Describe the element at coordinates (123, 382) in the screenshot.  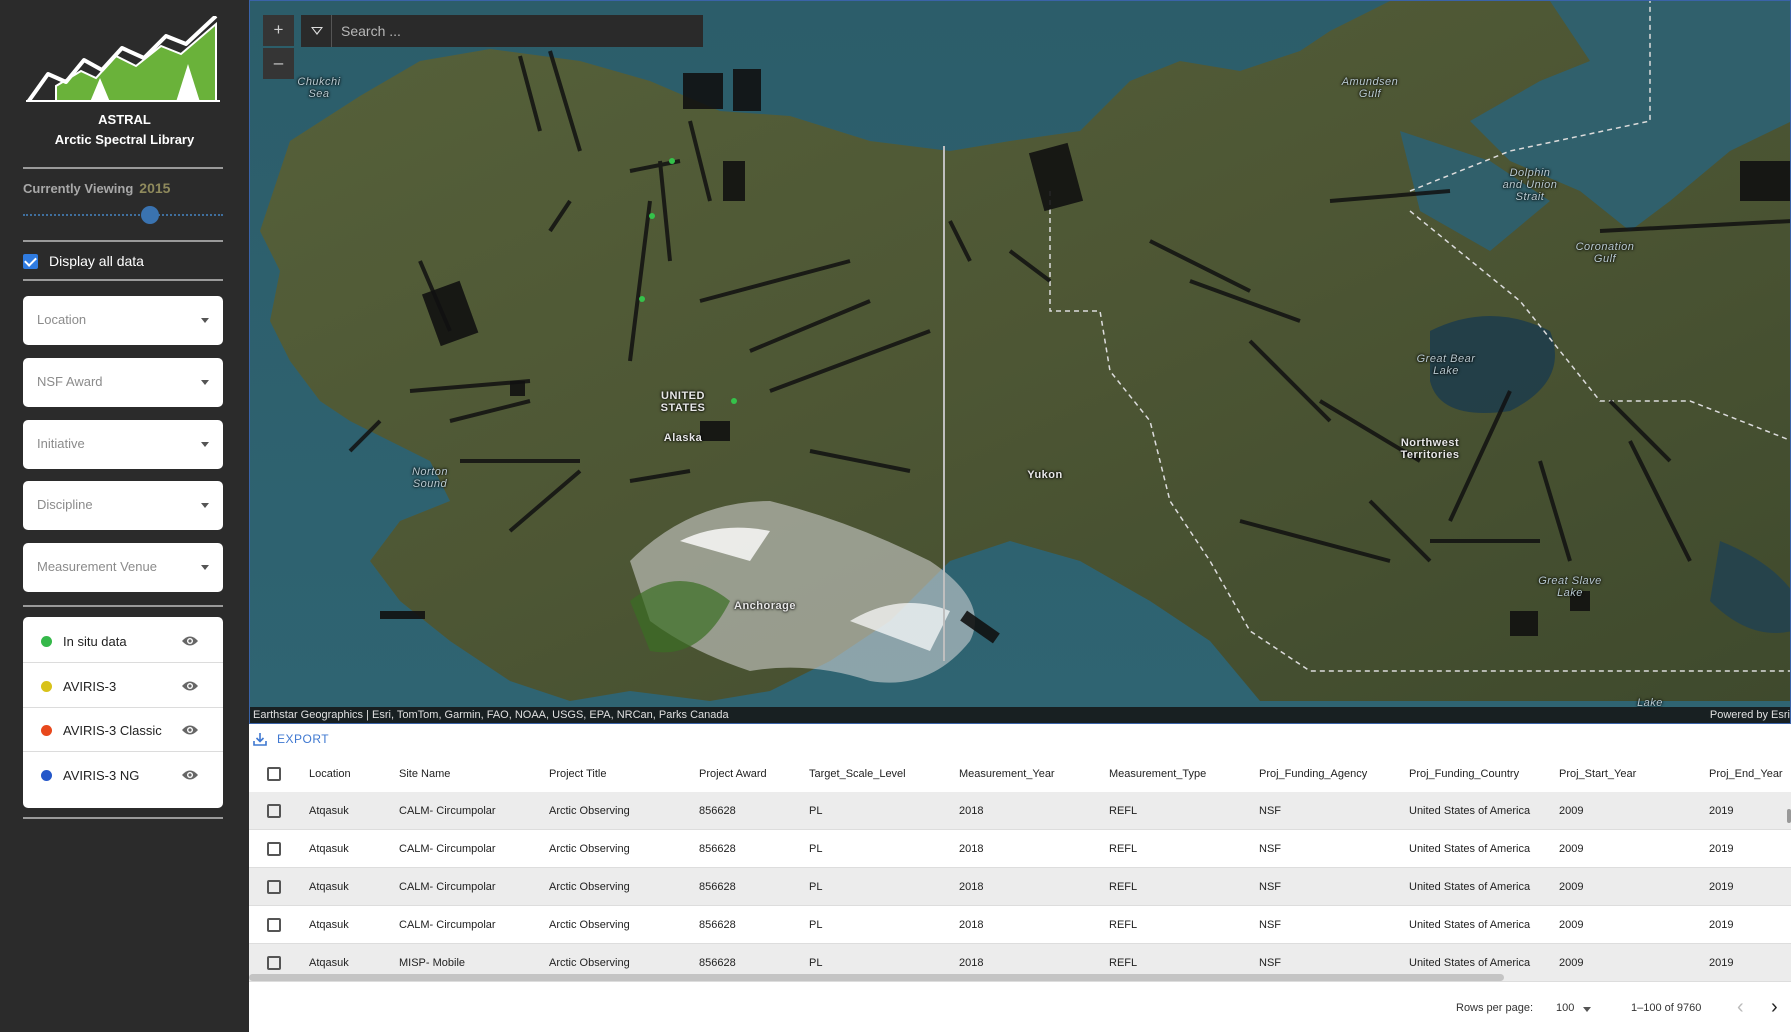
I see `nsf-award-dropdown: NSF Award` at that location.